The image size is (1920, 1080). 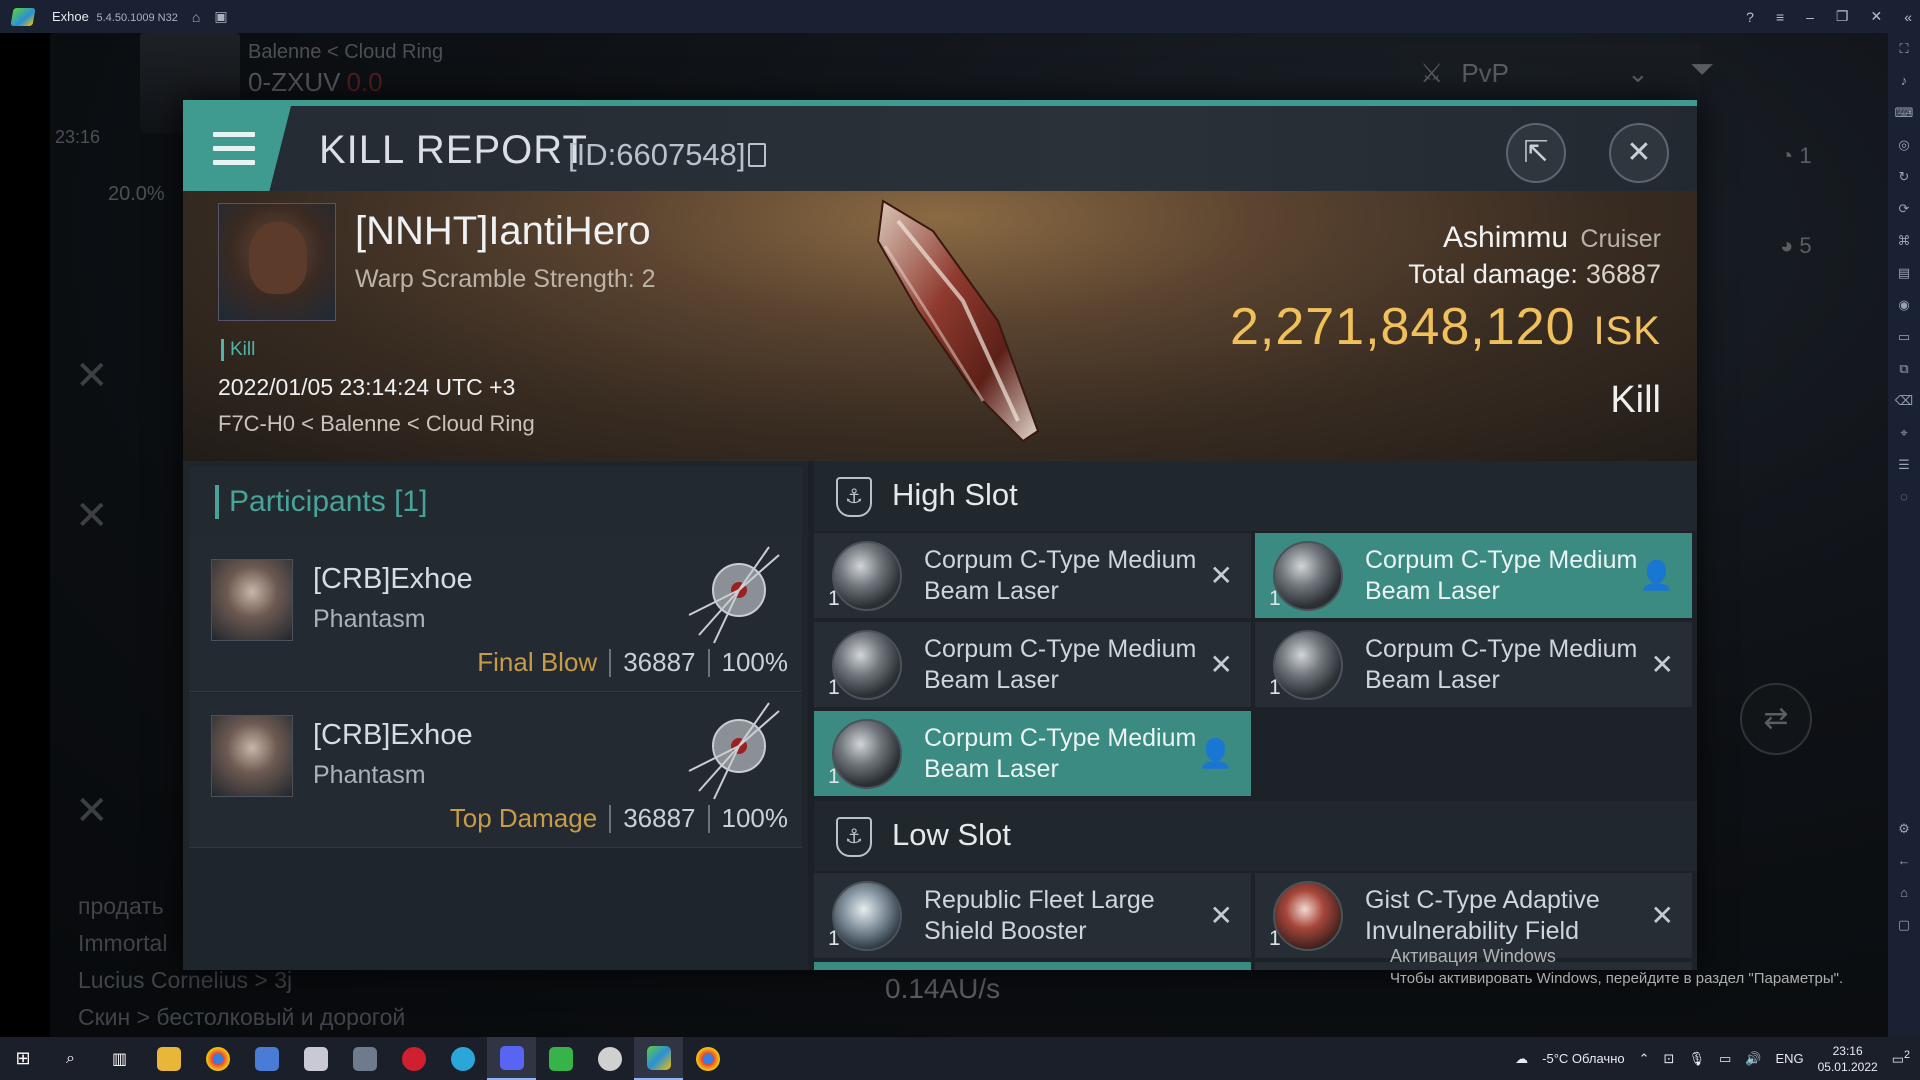 I want to click on module-item: 1 Republic Fleet Large Shield Booster ✕, so click(x=1032, y=915).